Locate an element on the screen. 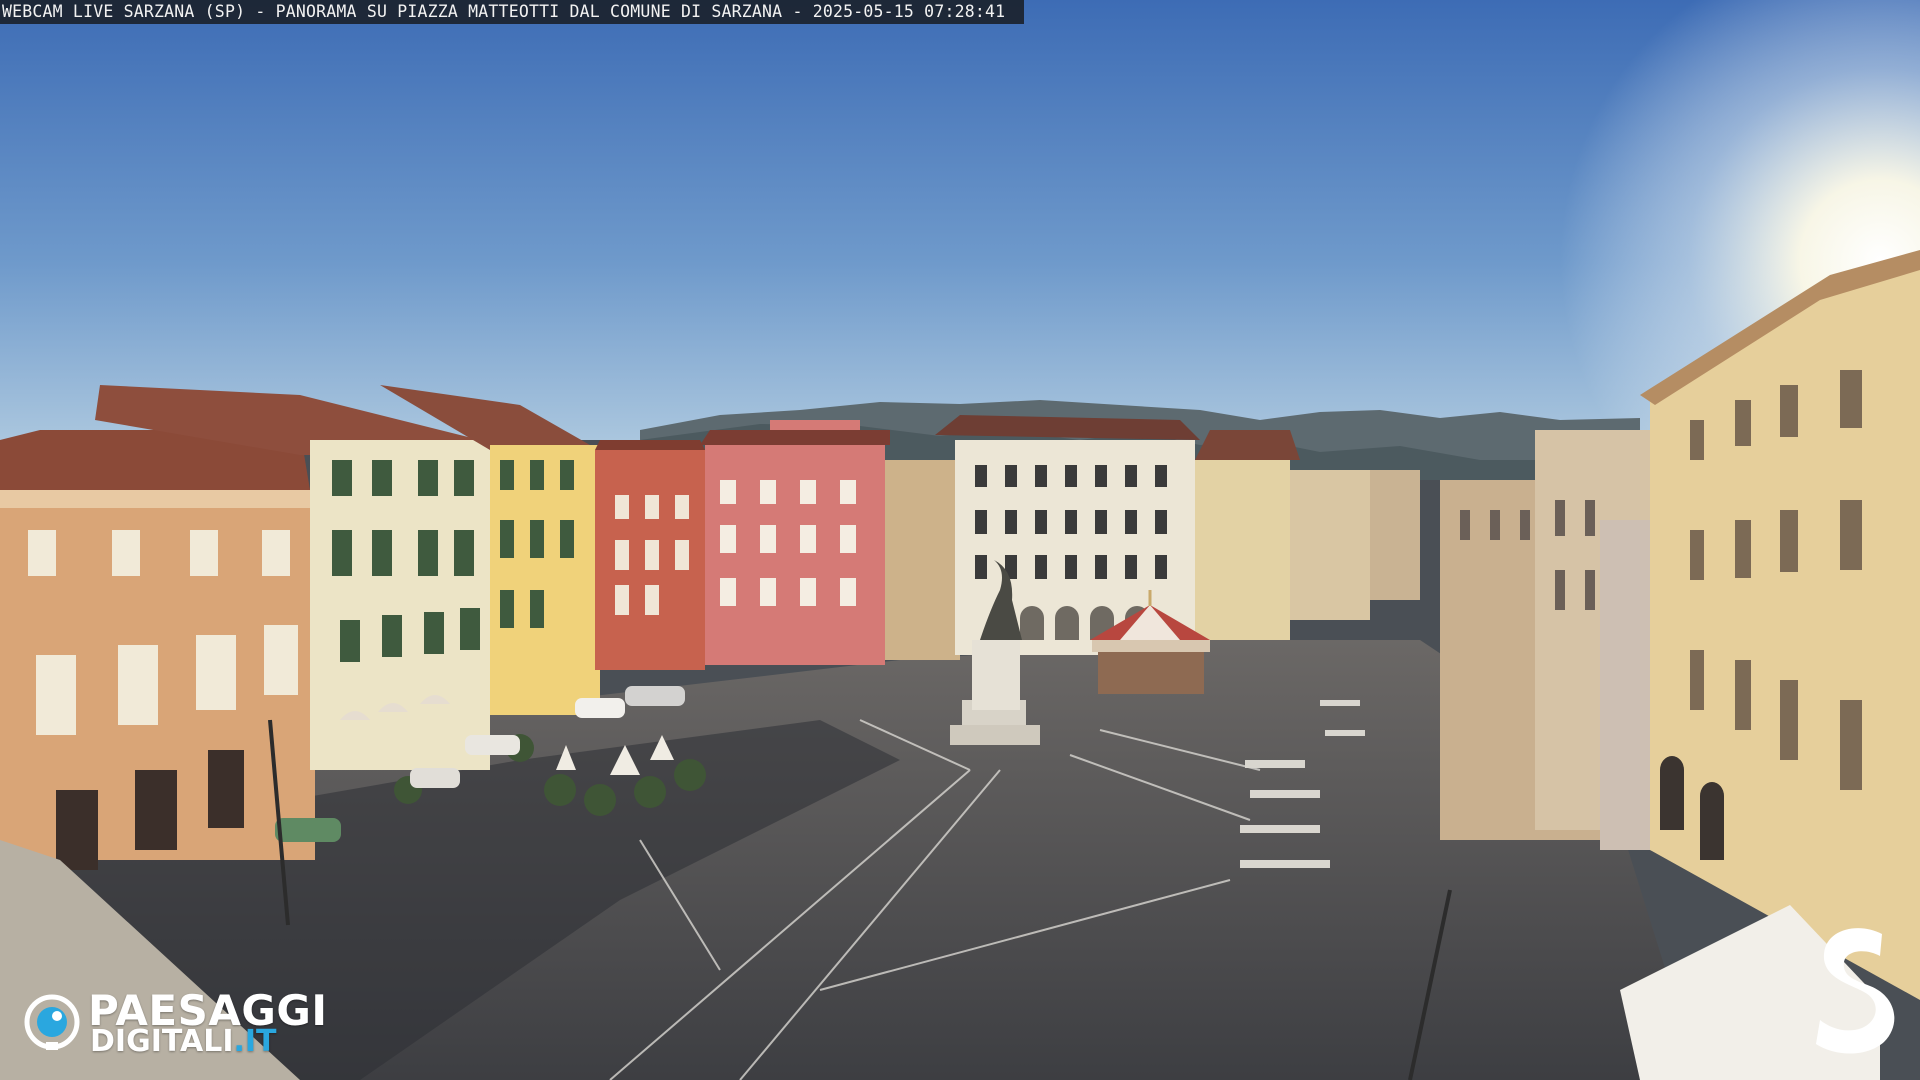 This screenshot has height=1080, width=1920. camera-lens-icon is located at coordinates (52, 1022).